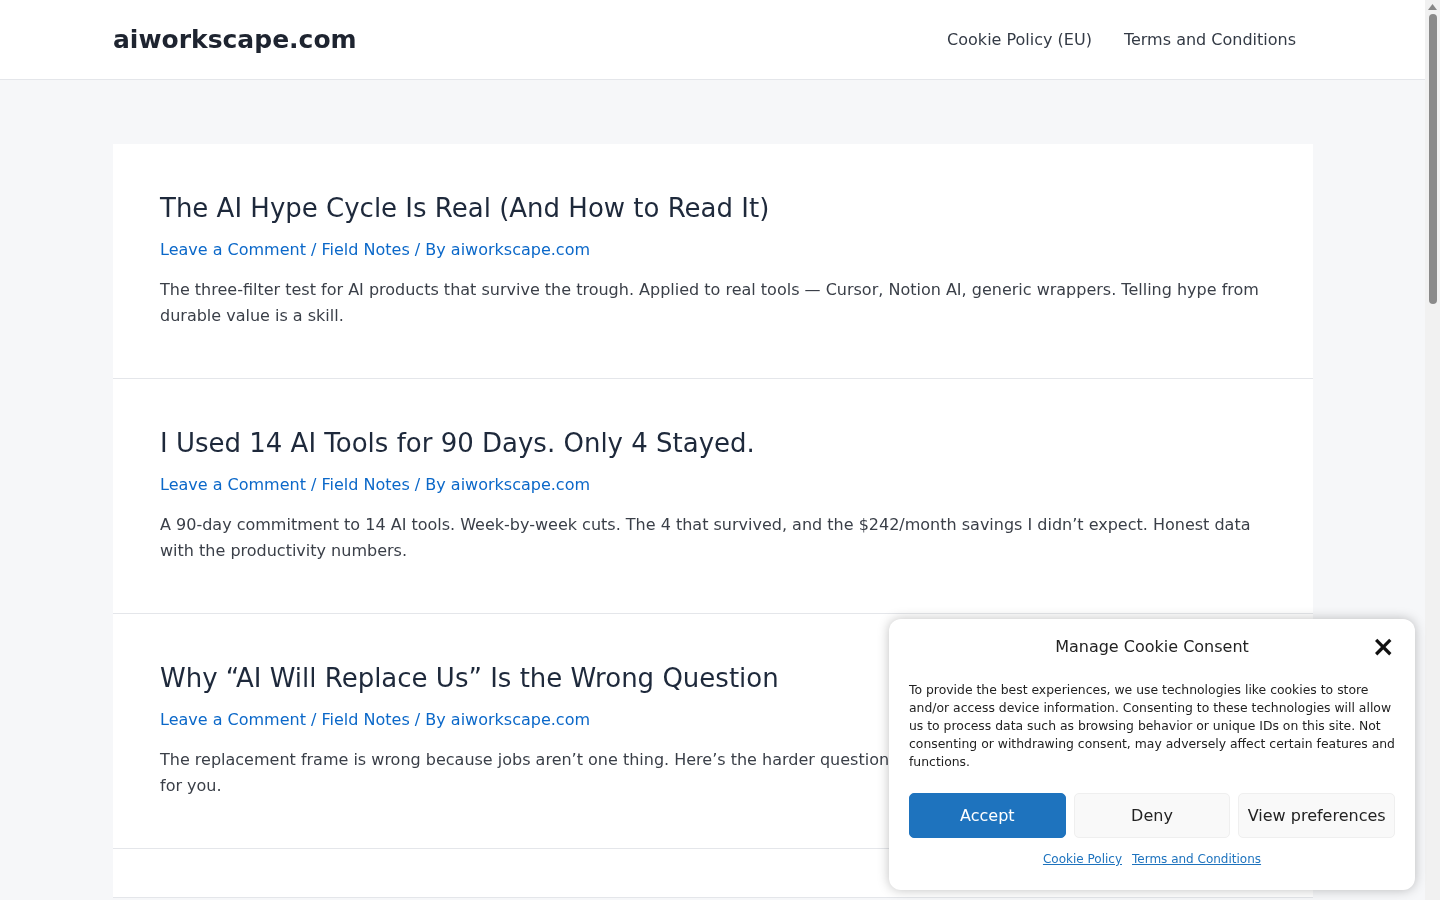 Image resolution: width=1440 pixels, height=900 pixels. What do you see at coordinates (1432, 450) in the screenshot?
I see `scrollbar` at bounding box center [1432, 450].